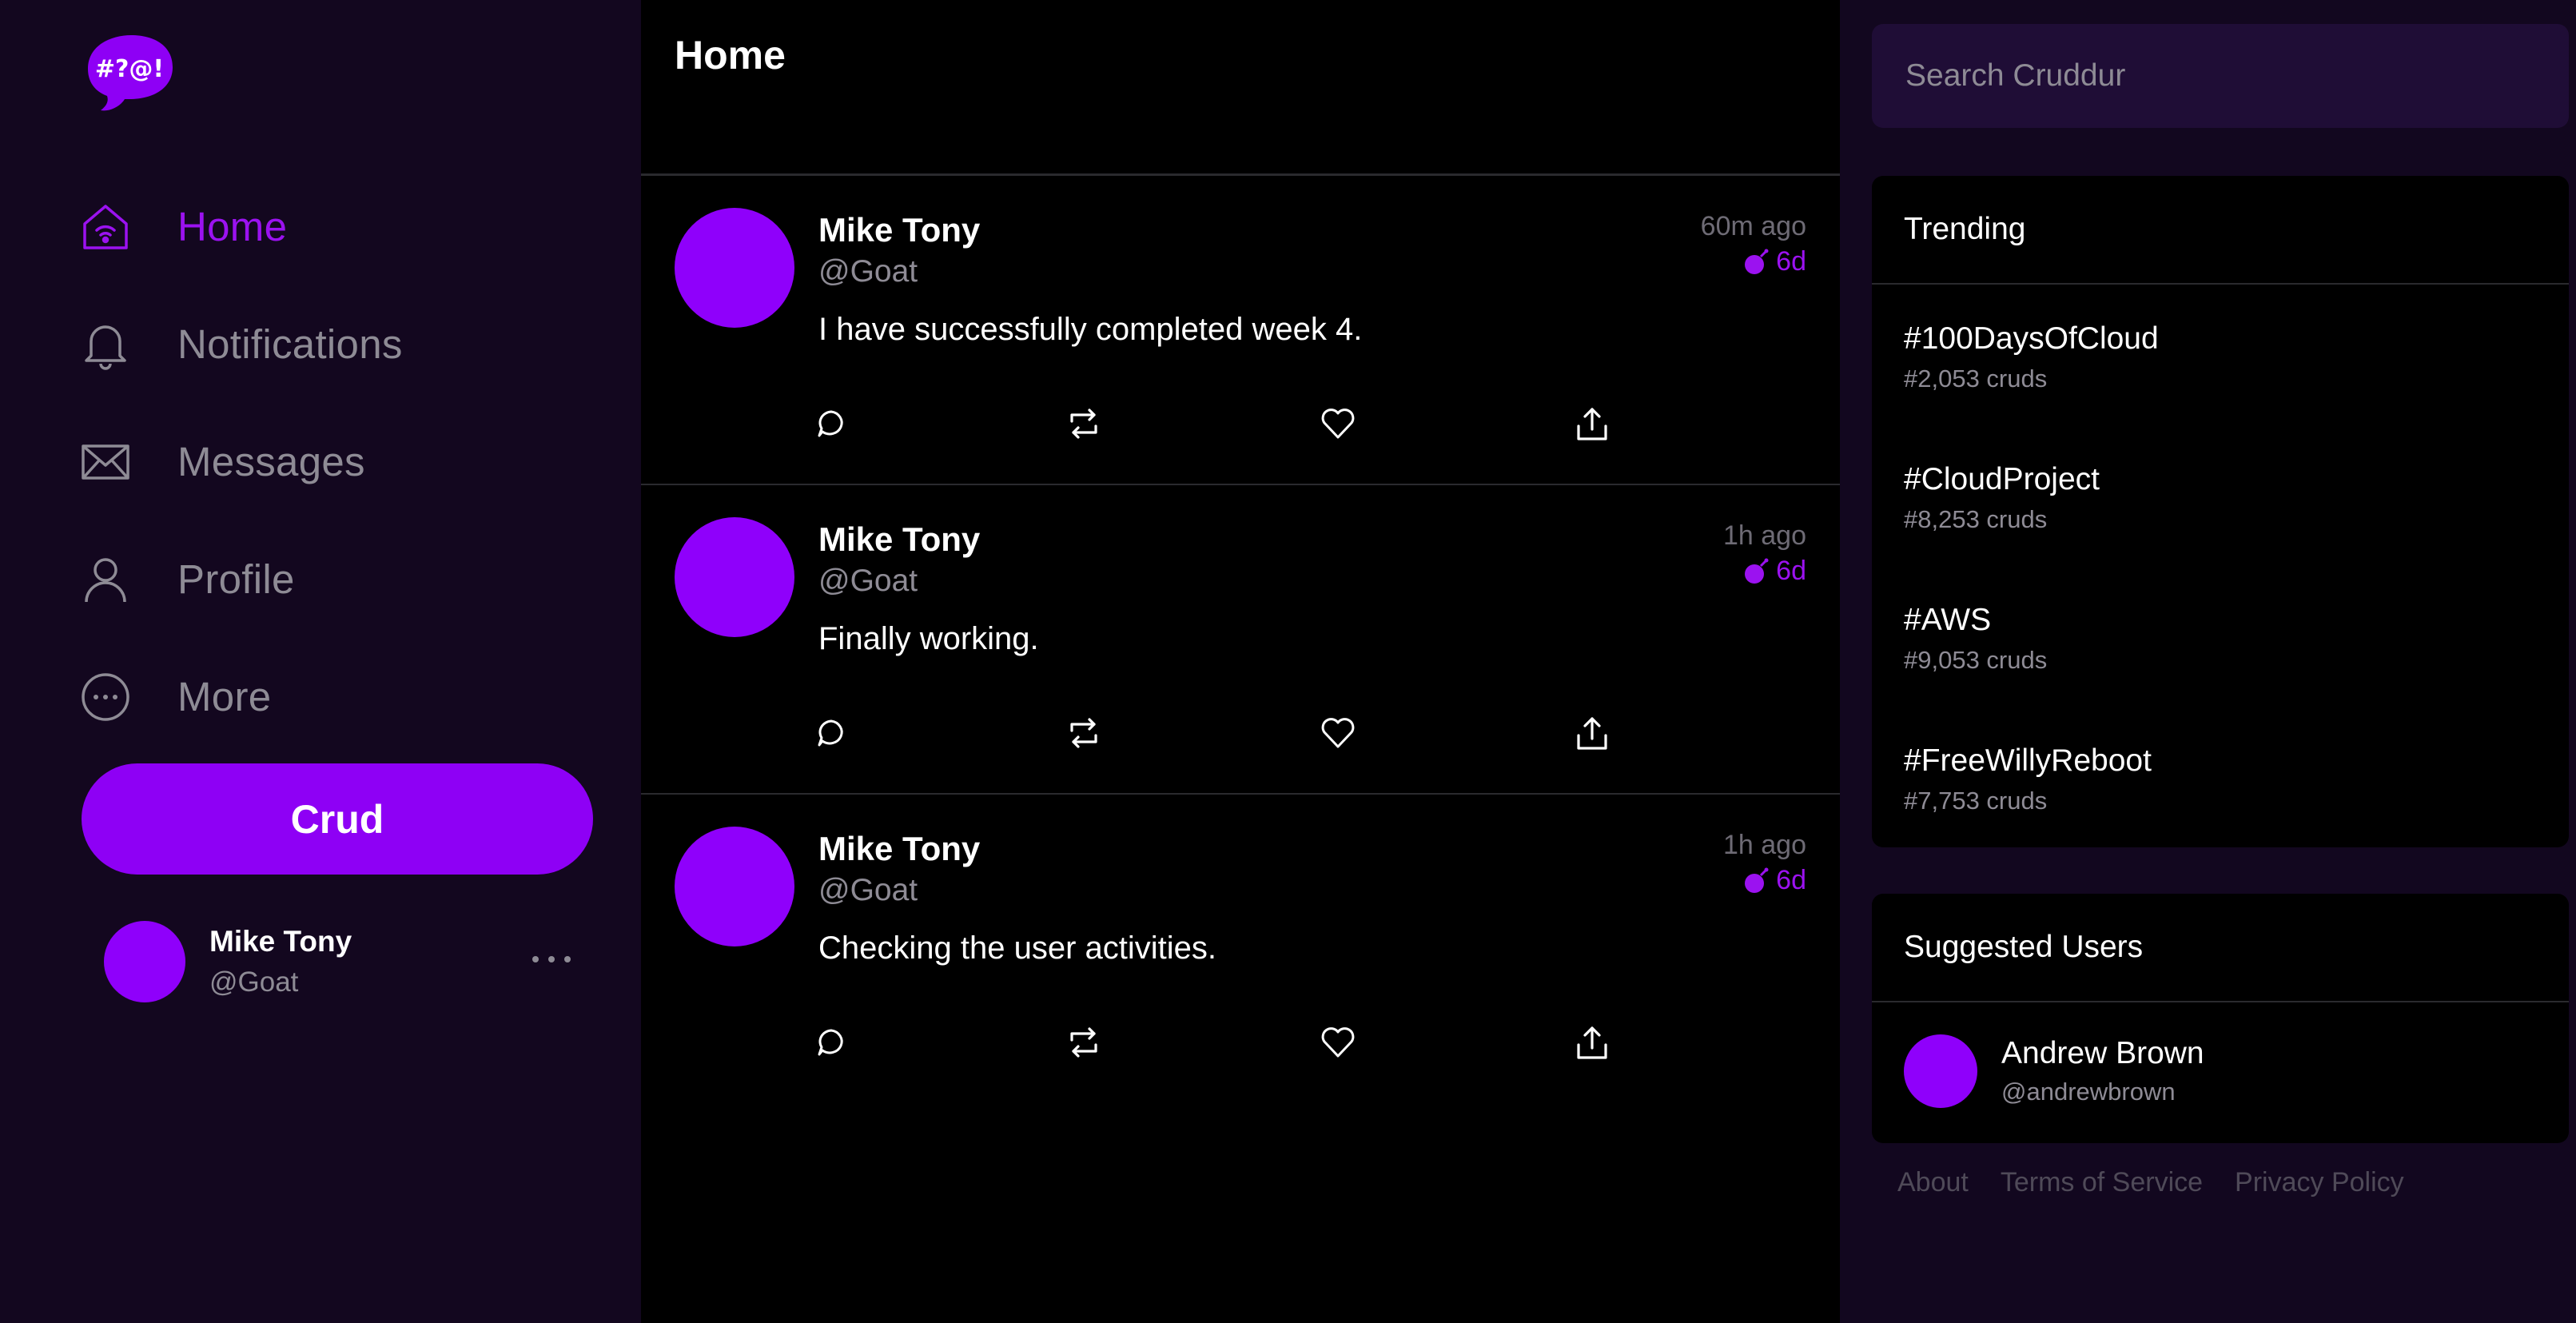 This screenshot has width=2576, height=1323. What do you see at coordinates (928, 638) in the screenshot?
I see `post-message: Finally working.` at bounding box center [928, 638].